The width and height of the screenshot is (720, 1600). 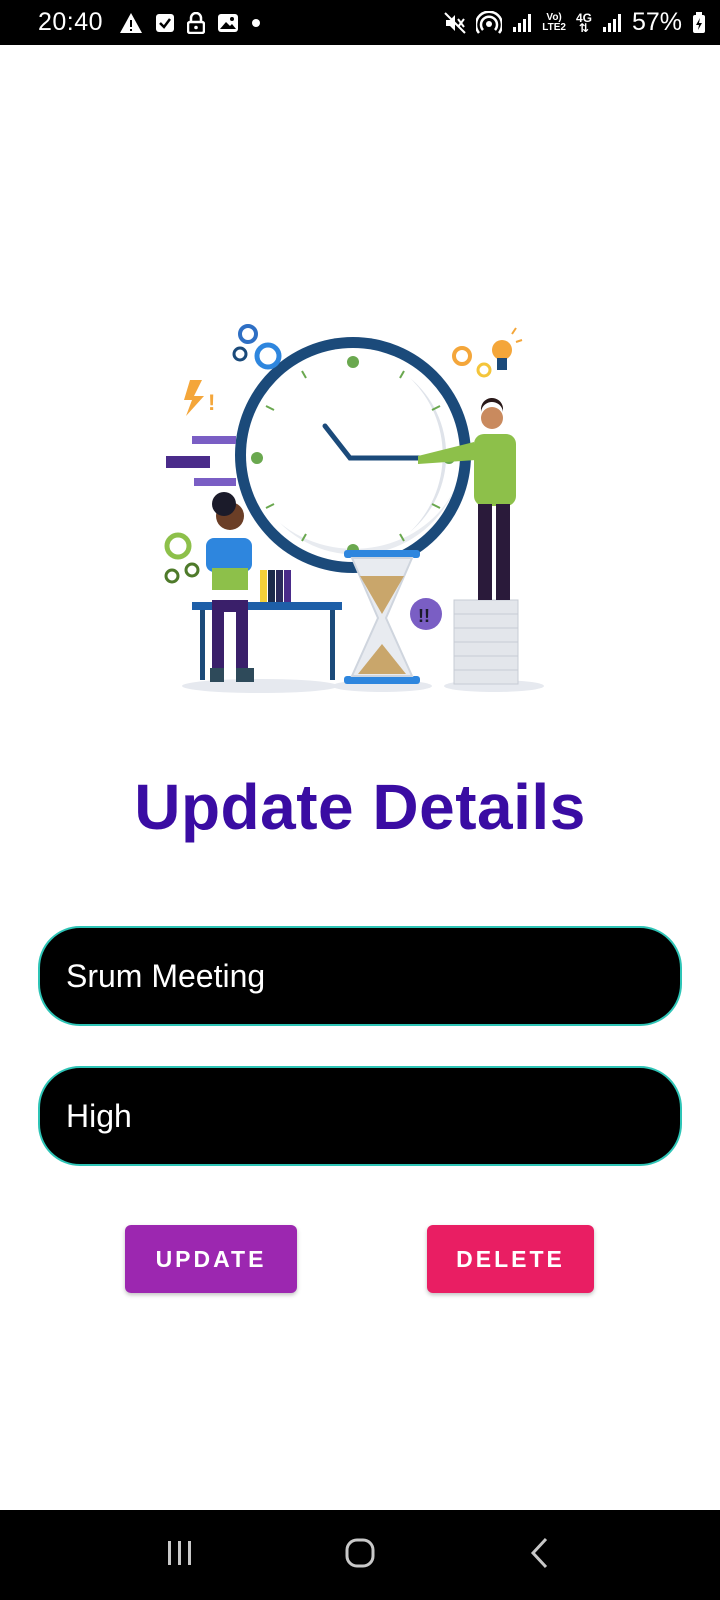 What do you see at coordinates (554, 17) in the screenshot?
I see `volte-top-label: Vo)` at bounding box center [554, 17].